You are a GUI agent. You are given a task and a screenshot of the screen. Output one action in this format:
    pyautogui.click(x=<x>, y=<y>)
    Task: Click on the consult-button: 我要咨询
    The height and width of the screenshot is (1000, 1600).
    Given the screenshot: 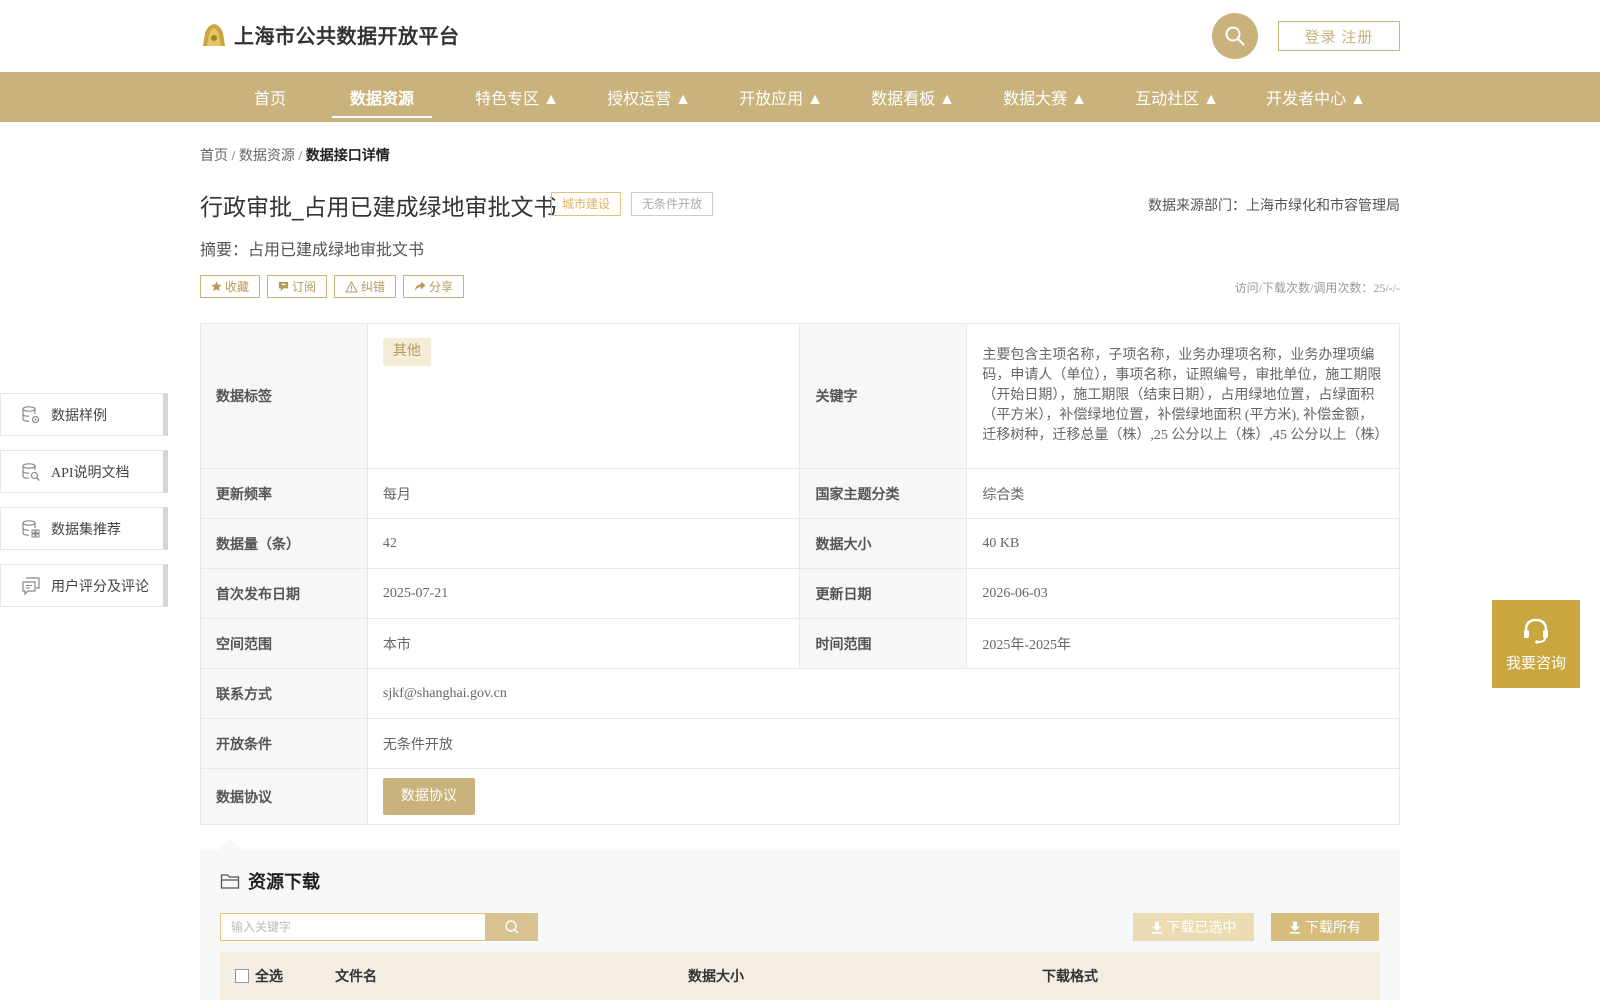 What is the action you would take?
    pyautogui.click(x=1536, y=644)
    